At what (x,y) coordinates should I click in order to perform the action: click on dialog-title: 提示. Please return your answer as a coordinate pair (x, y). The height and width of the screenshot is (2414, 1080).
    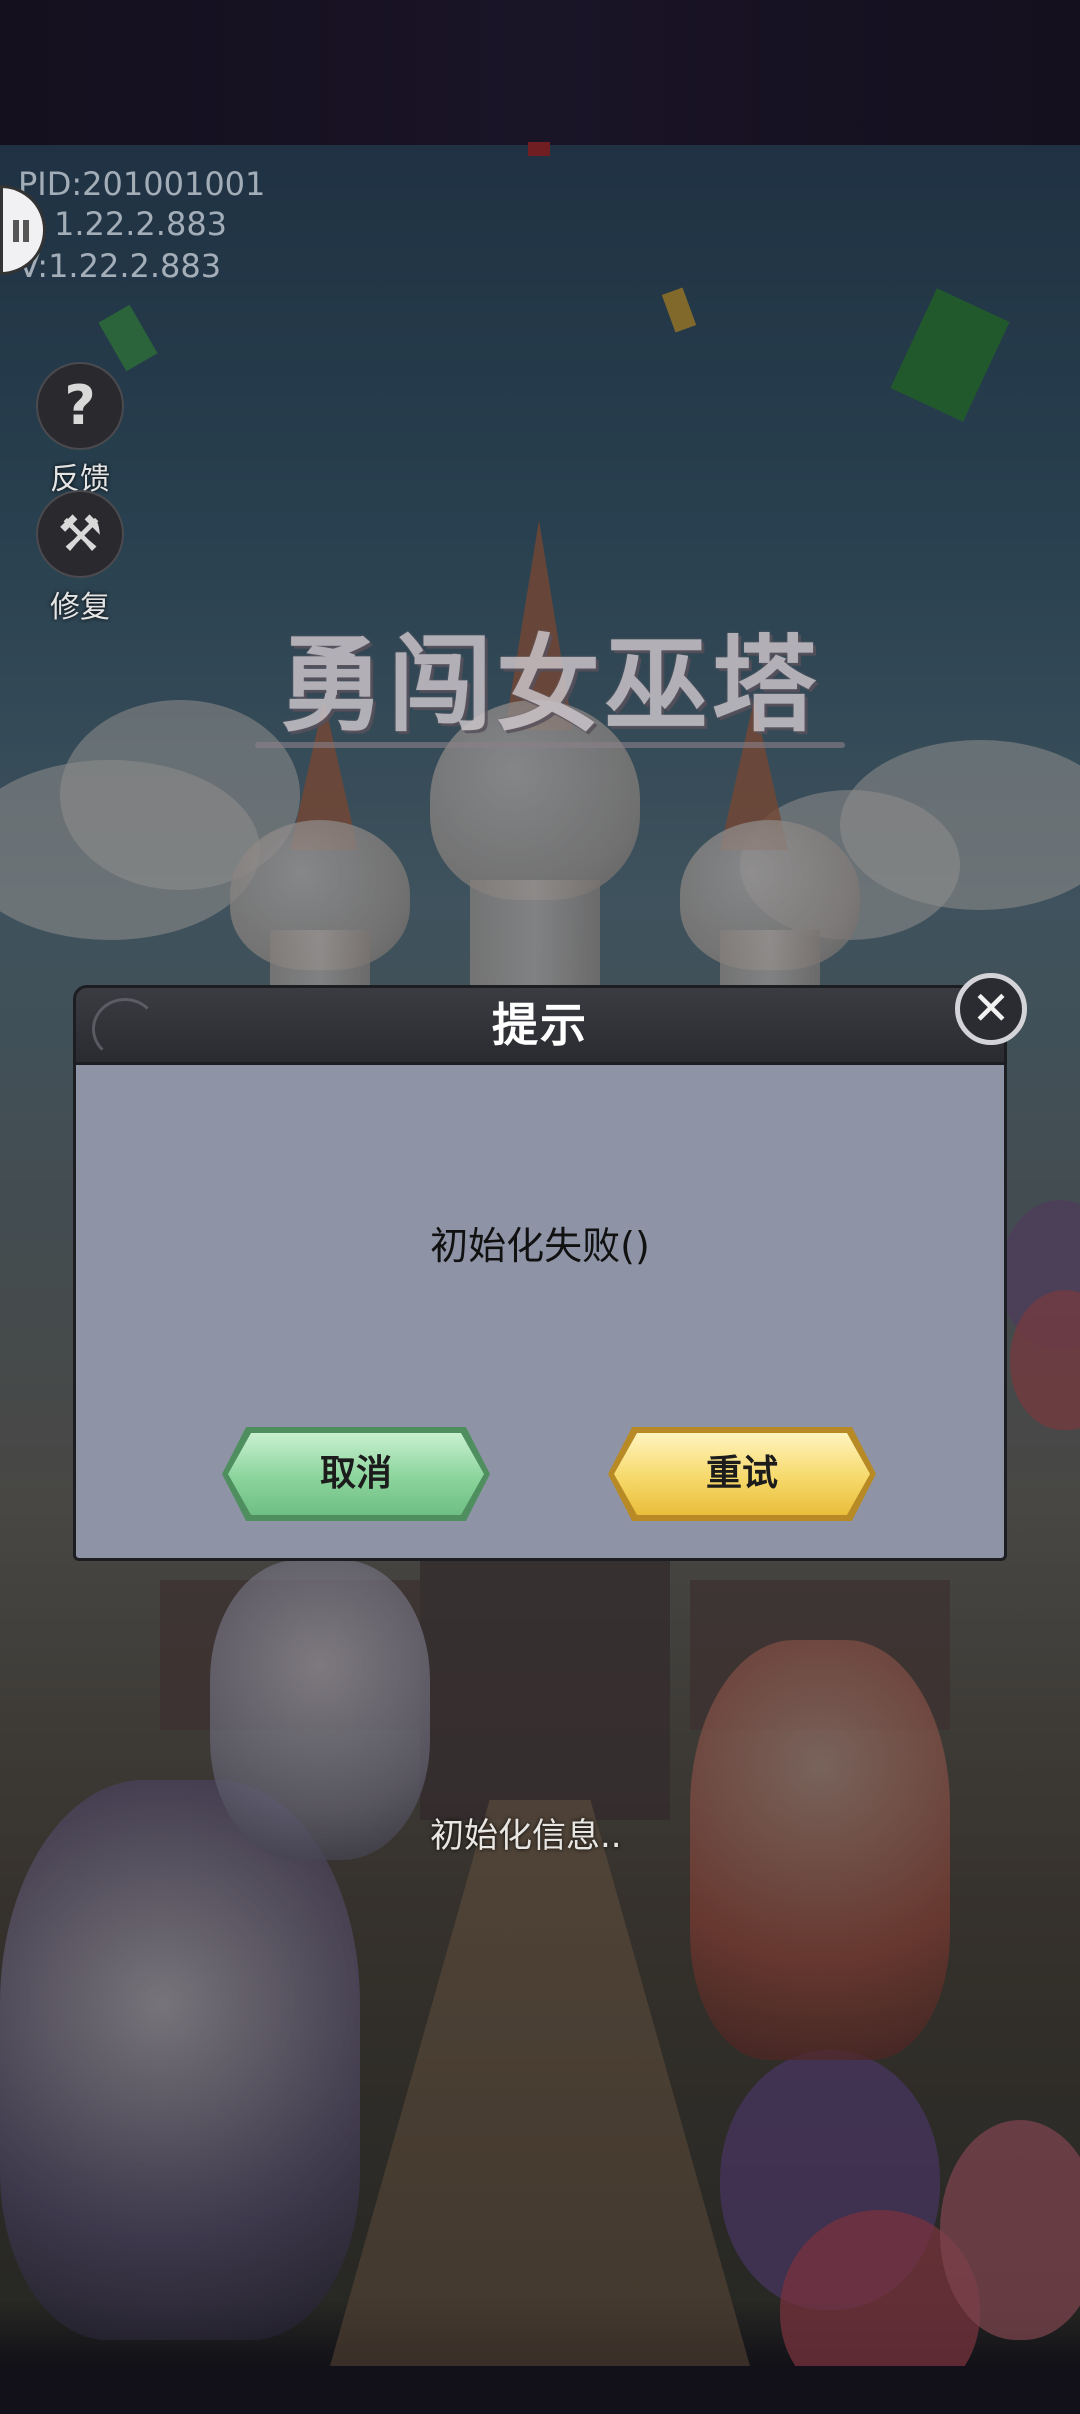
    Looking at the image, I should click on (540, 1025).